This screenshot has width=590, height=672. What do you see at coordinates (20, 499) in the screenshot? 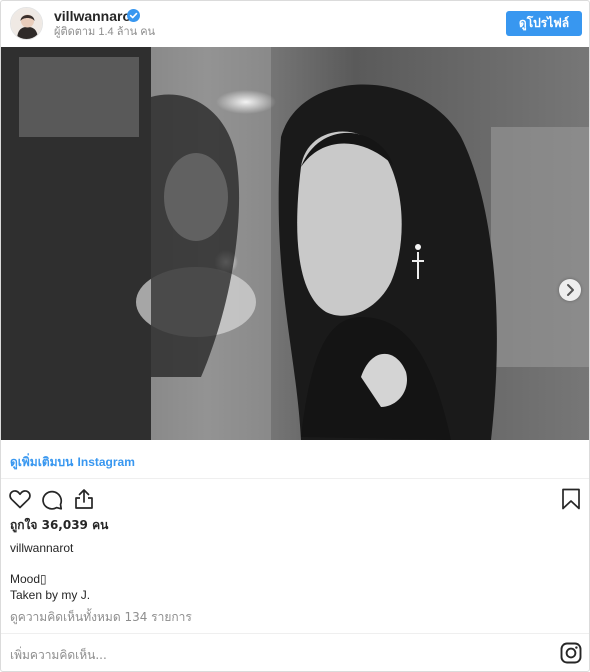
I see `heart-icon` at bounding box center [20, 499].